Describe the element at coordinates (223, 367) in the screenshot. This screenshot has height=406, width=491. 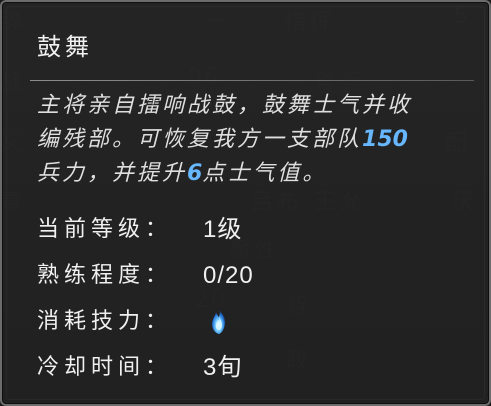
I see `cooldown-value: 3旬` at that location.